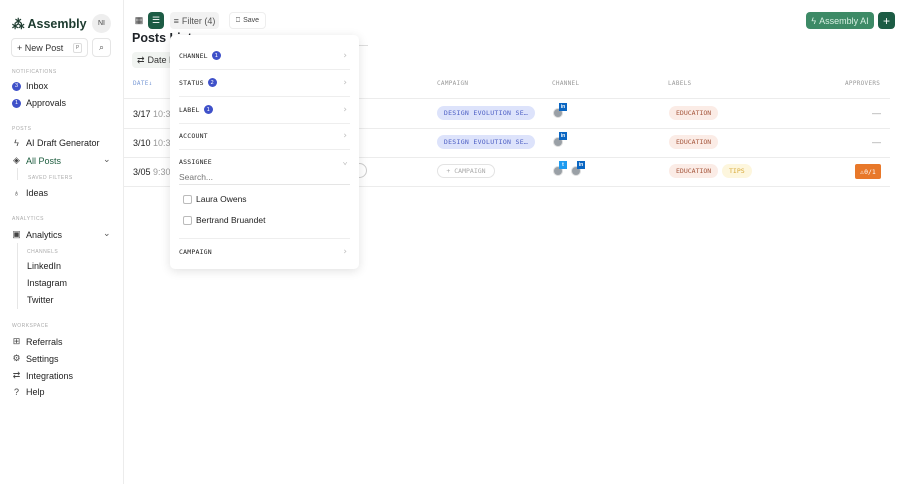  What do you see at coordinates (264, 177) in the screenshot?
I see `assignee-search-input` at bounding box center [264, 177].